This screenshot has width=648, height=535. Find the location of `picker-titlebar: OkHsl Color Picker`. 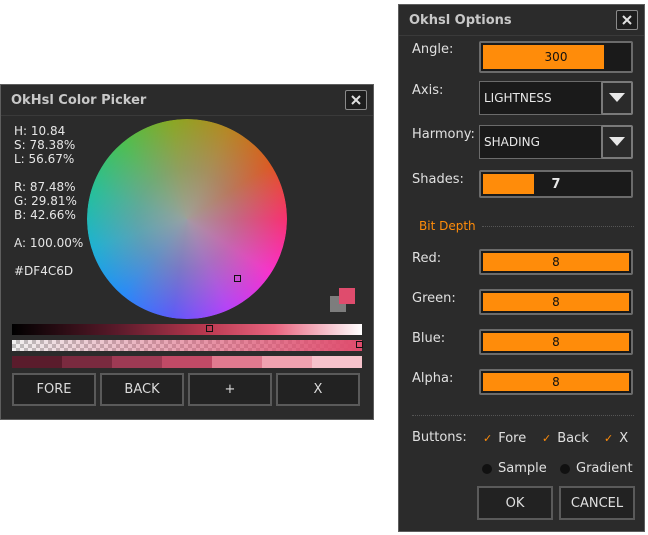

picker-titlebar: OkHsl Color Picker is located at coordinates (187, 100).